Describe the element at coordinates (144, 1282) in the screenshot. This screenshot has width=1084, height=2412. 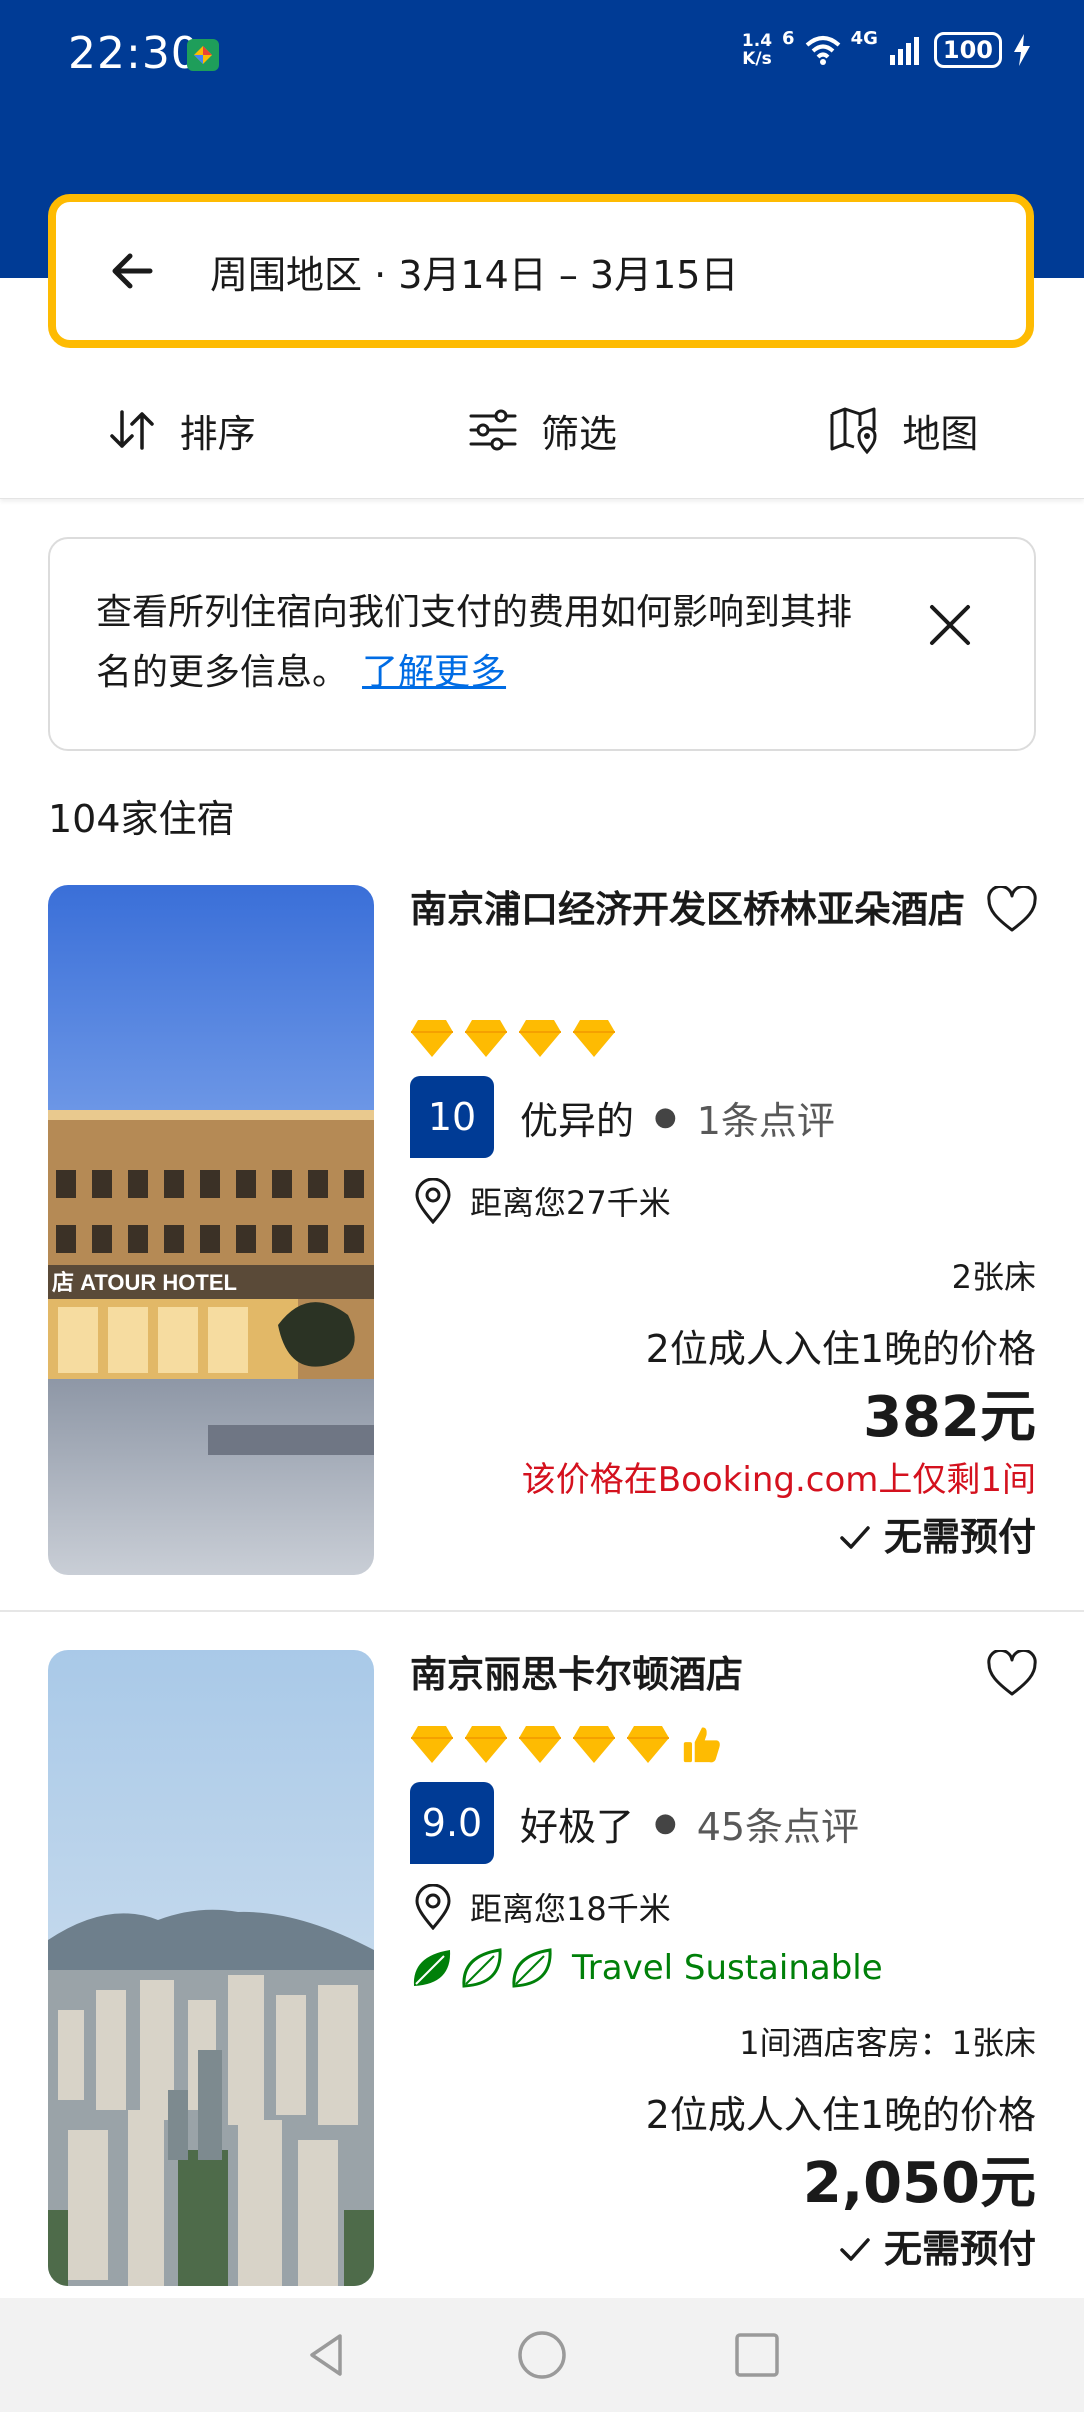
I see `hotel-sign-text: 店 ATOUR HOTEL` at that location.